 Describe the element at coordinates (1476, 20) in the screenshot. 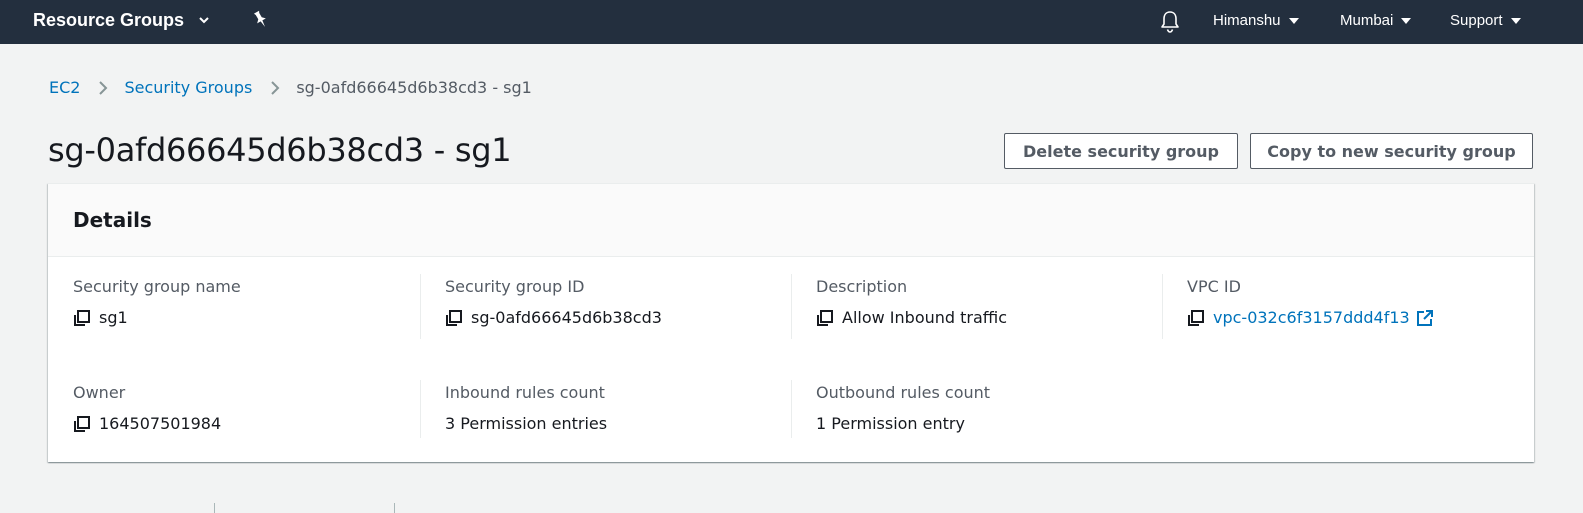

I see `support-menu-label: Support` at that location.